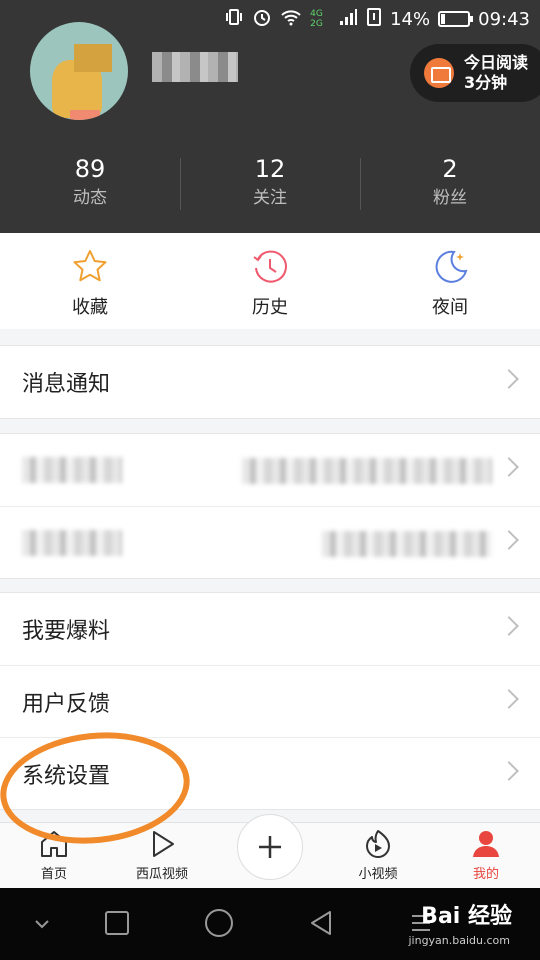 The image size is (540, 960). I want to click on today-reading-button: 今日阅读 3分钟, so click(475, 73).